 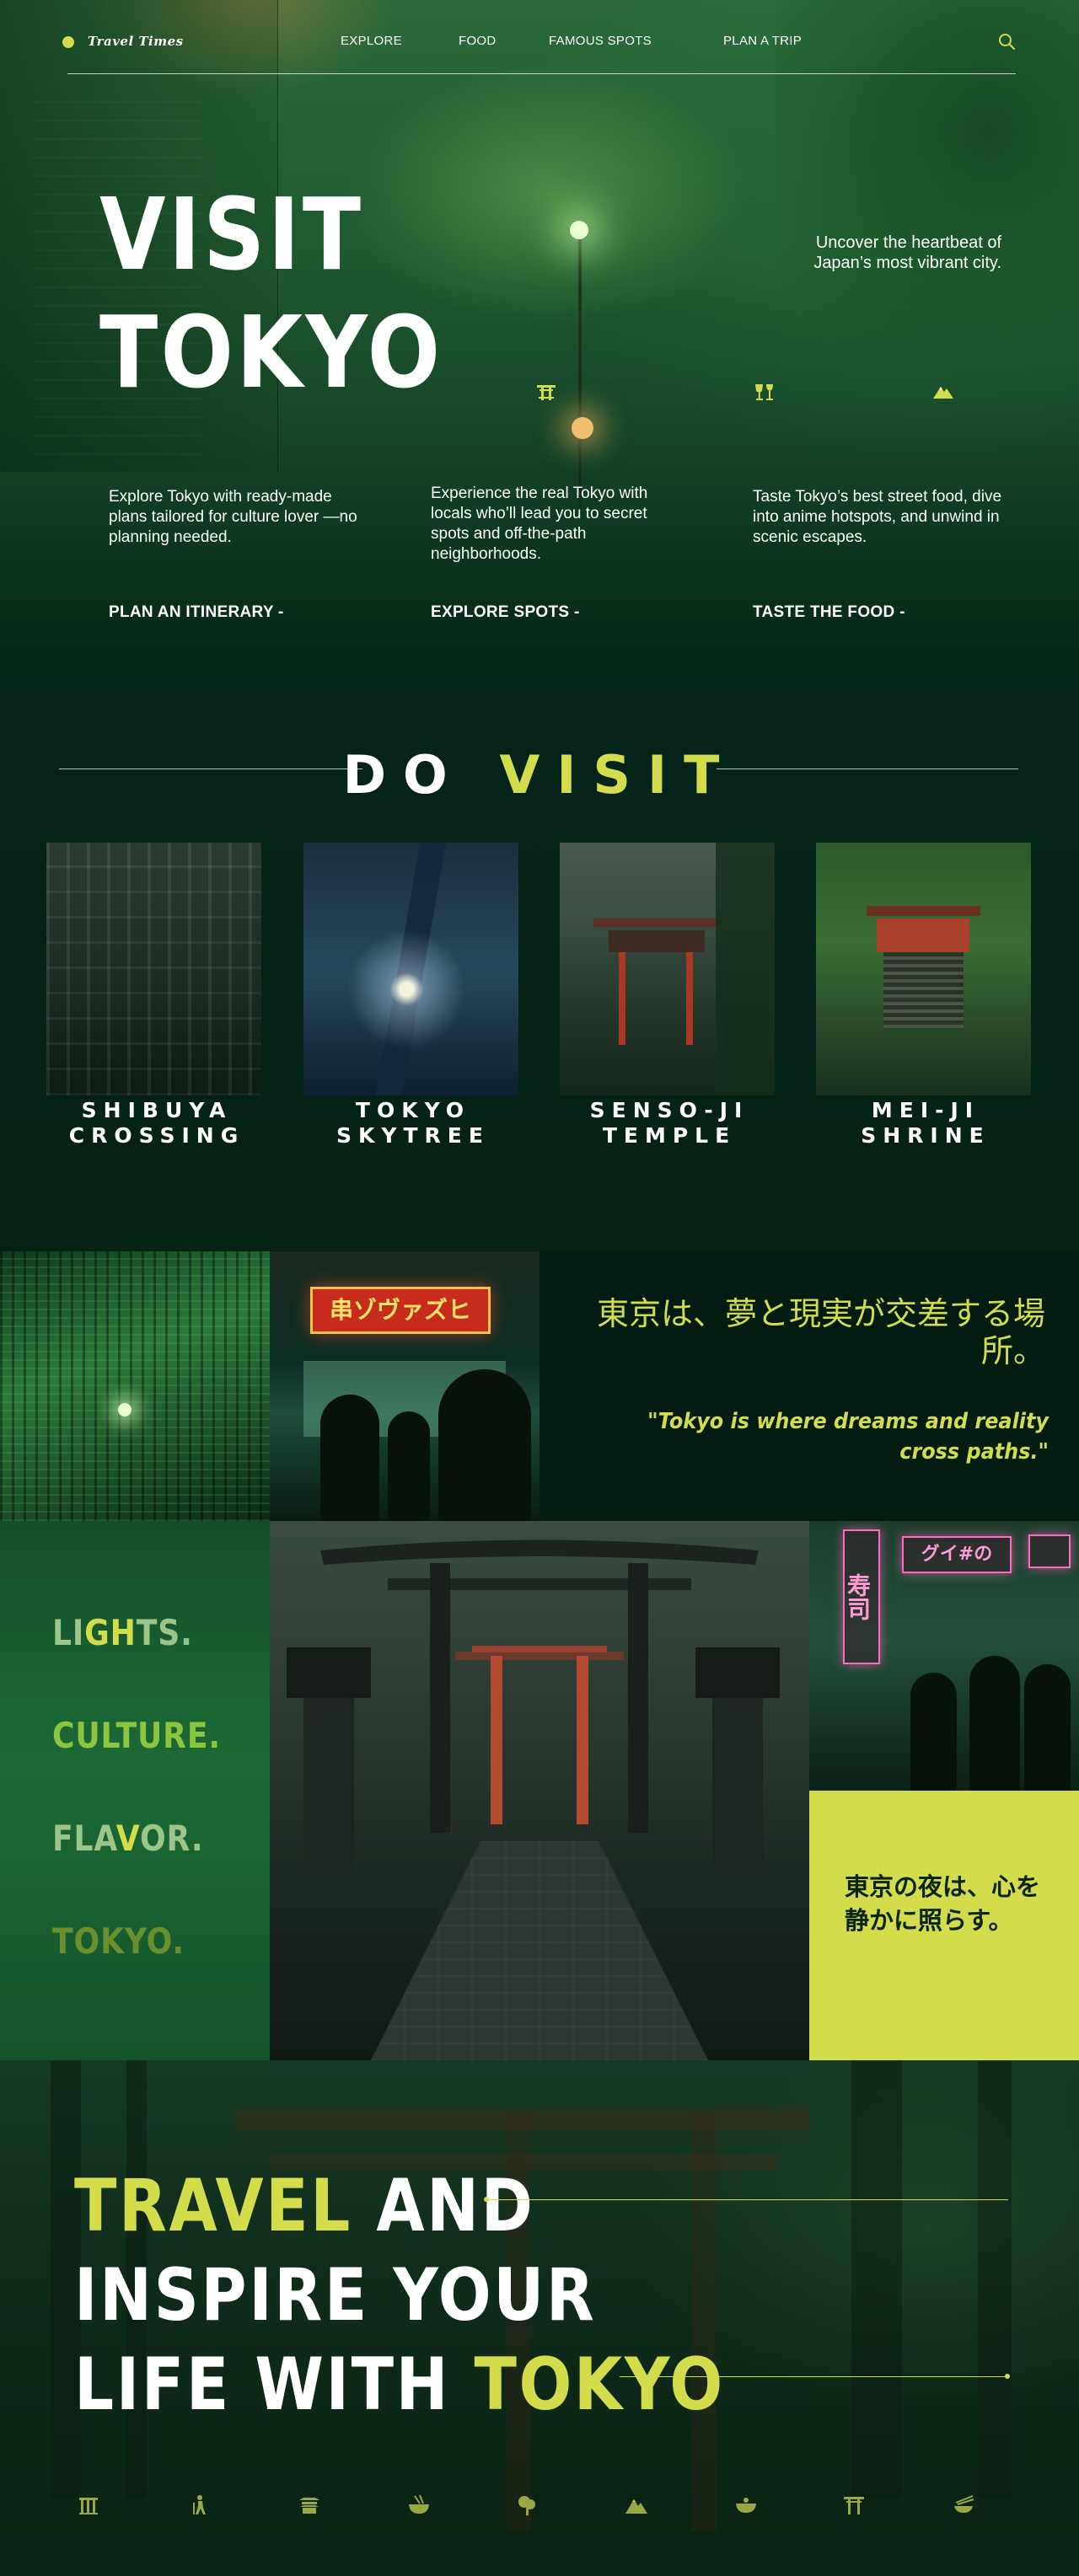 I want to click on inspire-word-and: AND, so click(x=443, y=2206).